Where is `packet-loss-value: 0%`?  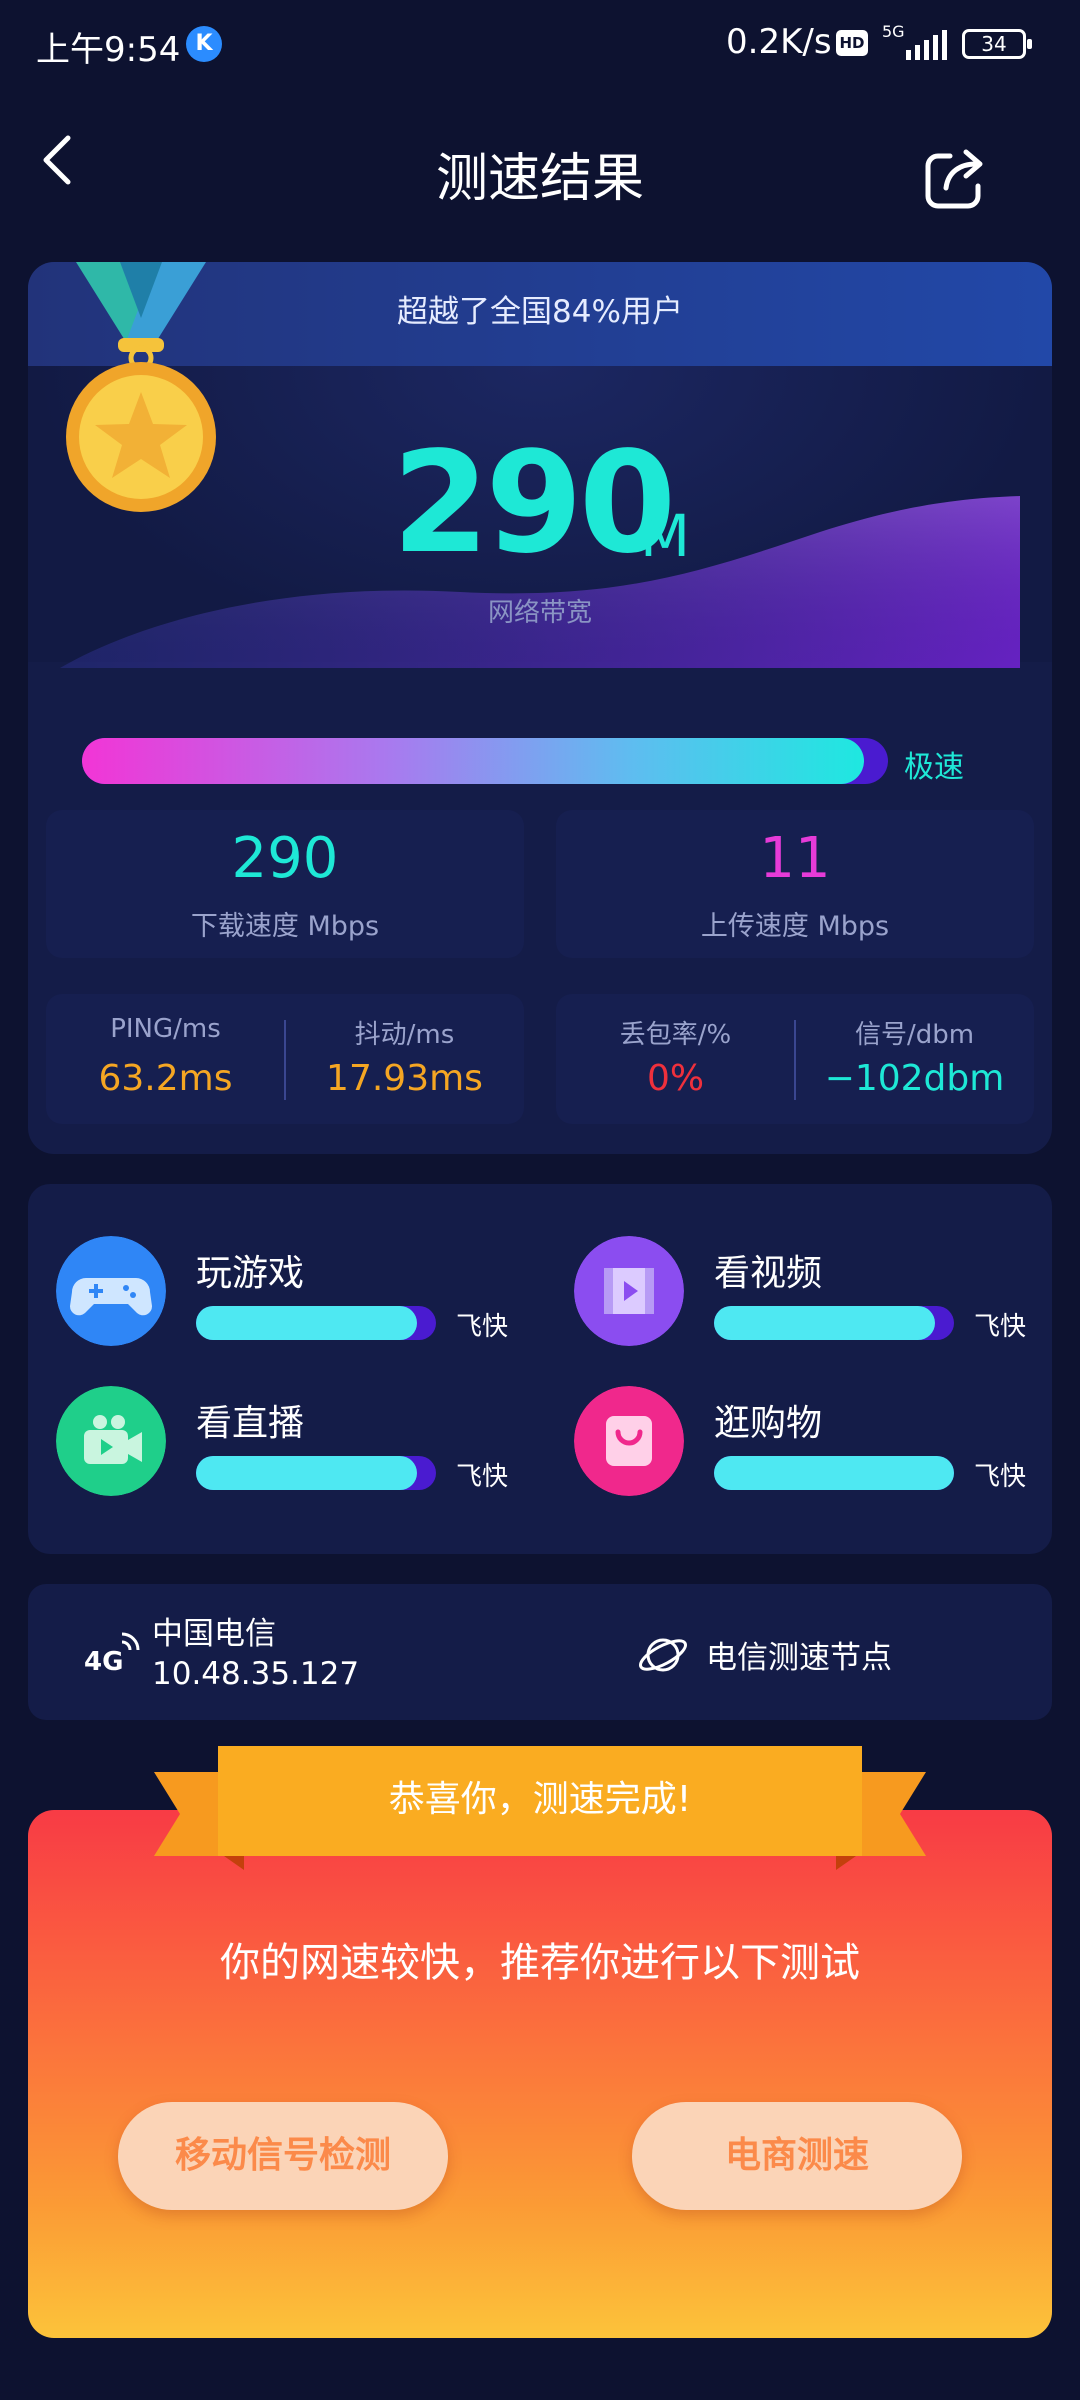
packet-loss-value: 0% is located at coordinates (675, 1078).